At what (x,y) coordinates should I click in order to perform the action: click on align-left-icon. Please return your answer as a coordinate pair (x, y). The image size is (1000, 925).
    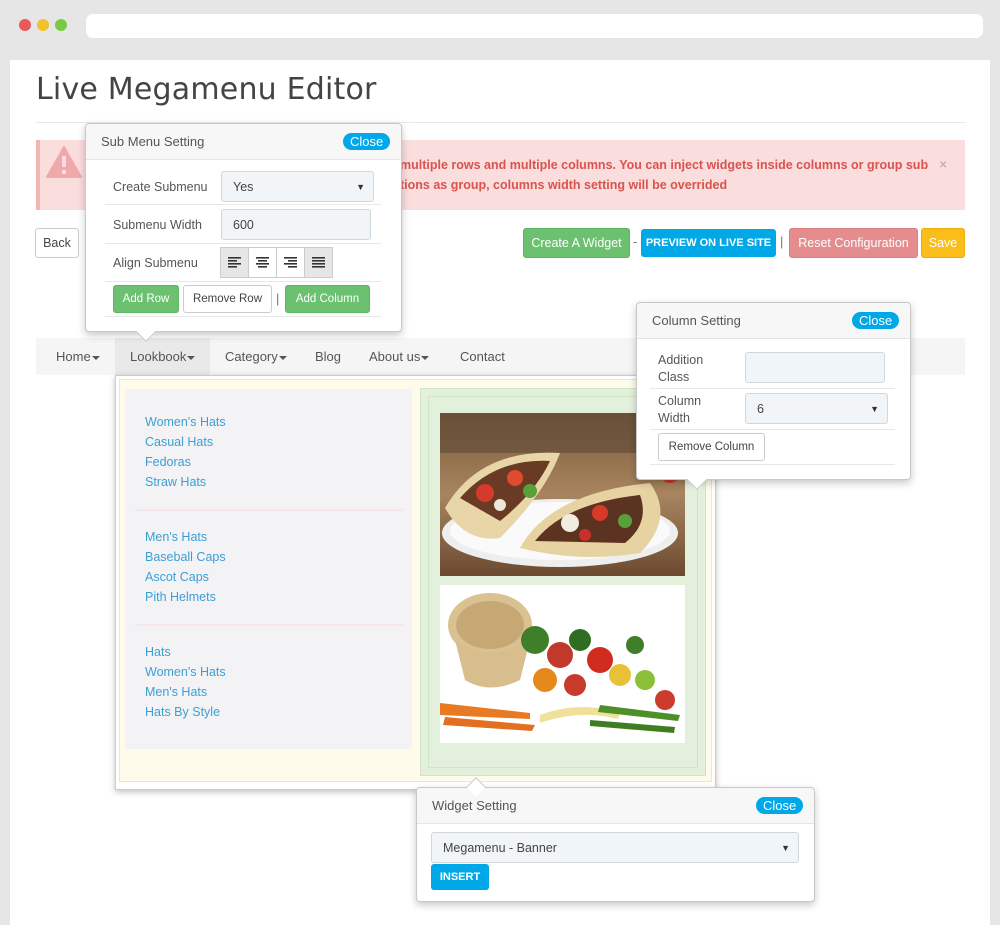
    Looking at the image, I should click on (234, 262).